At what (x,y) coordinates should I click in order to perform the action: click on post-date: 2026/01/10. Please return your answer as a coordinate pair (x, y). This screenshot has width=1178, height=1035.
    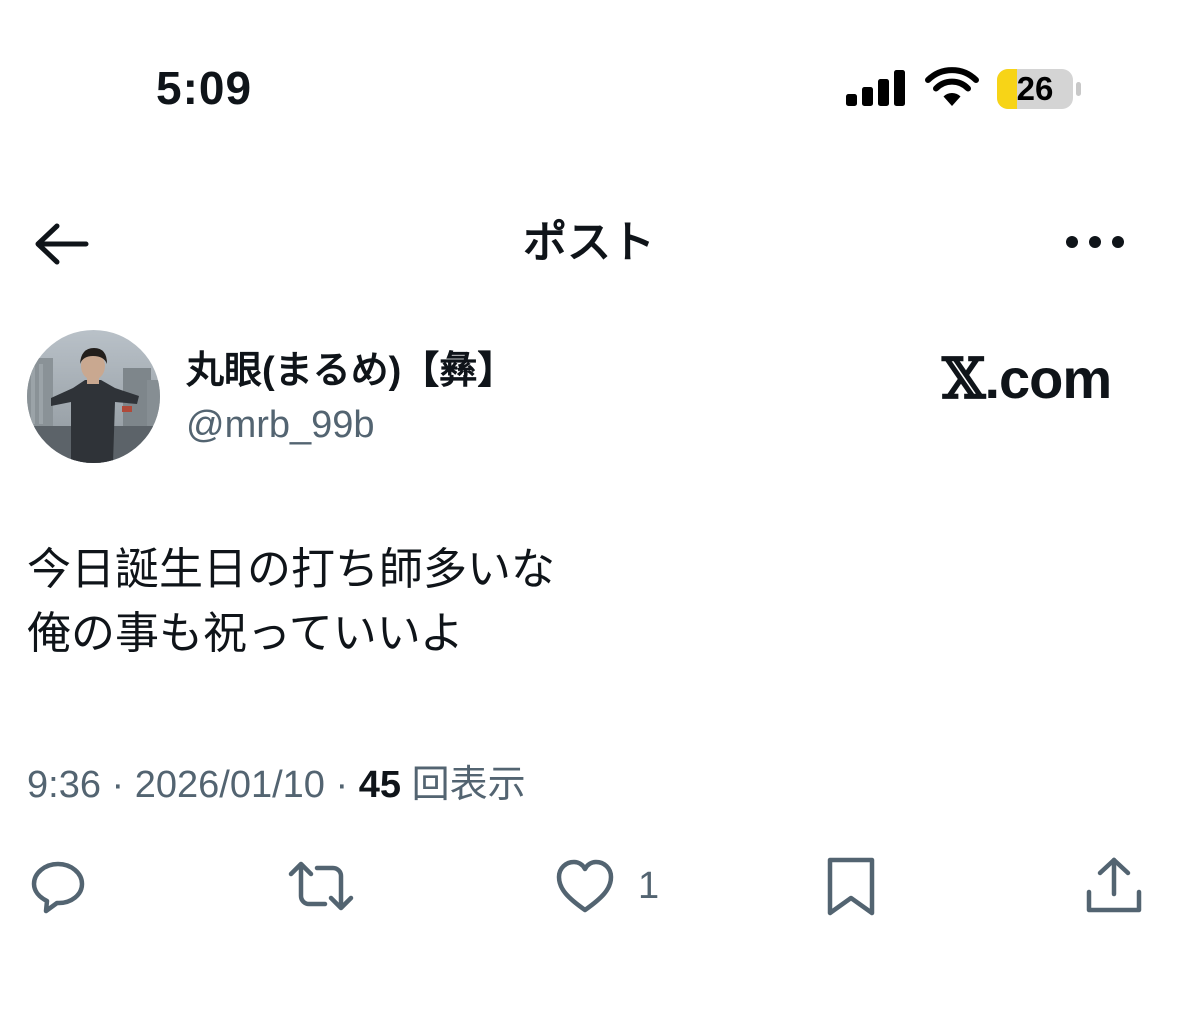
    Looking at the image, I should click on (230, 785).